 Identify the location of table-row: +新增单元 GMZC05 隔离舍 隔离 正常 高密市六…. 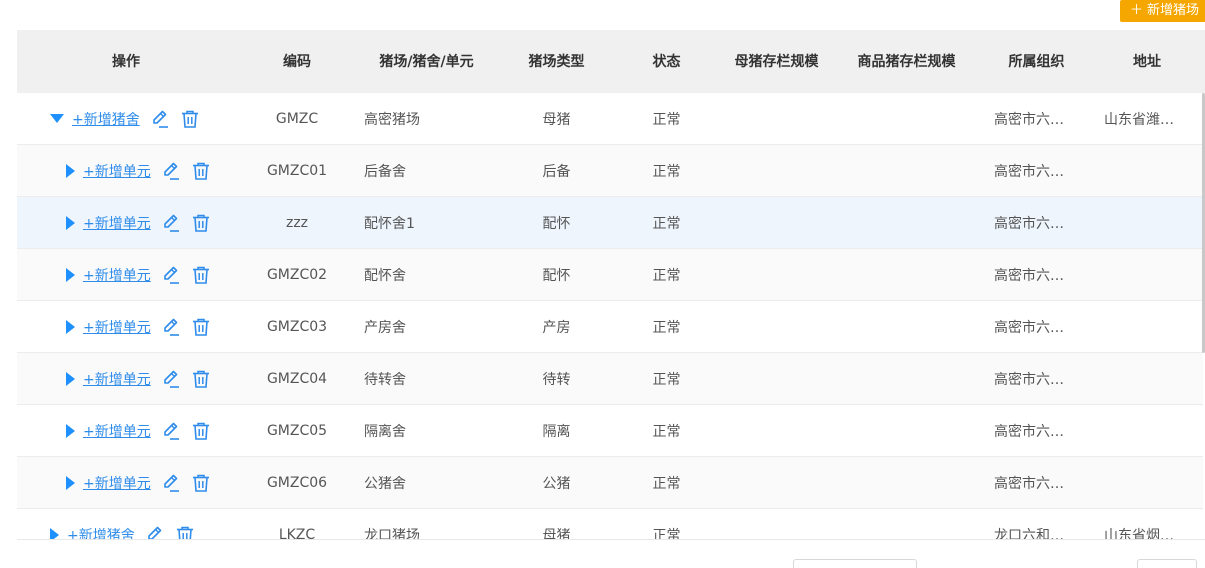
(610, 431).